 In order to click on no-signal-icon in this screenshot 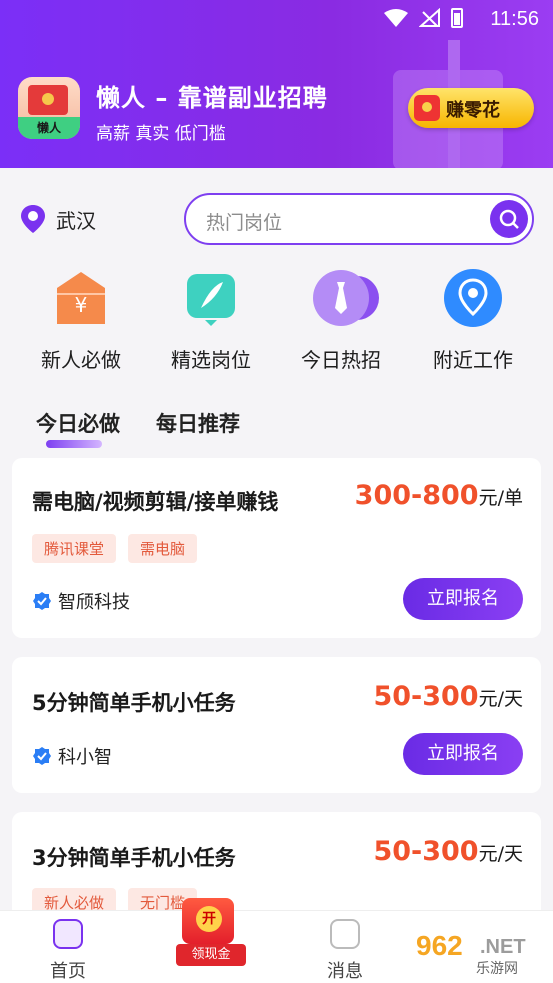, I will do `click(429, 17)`.